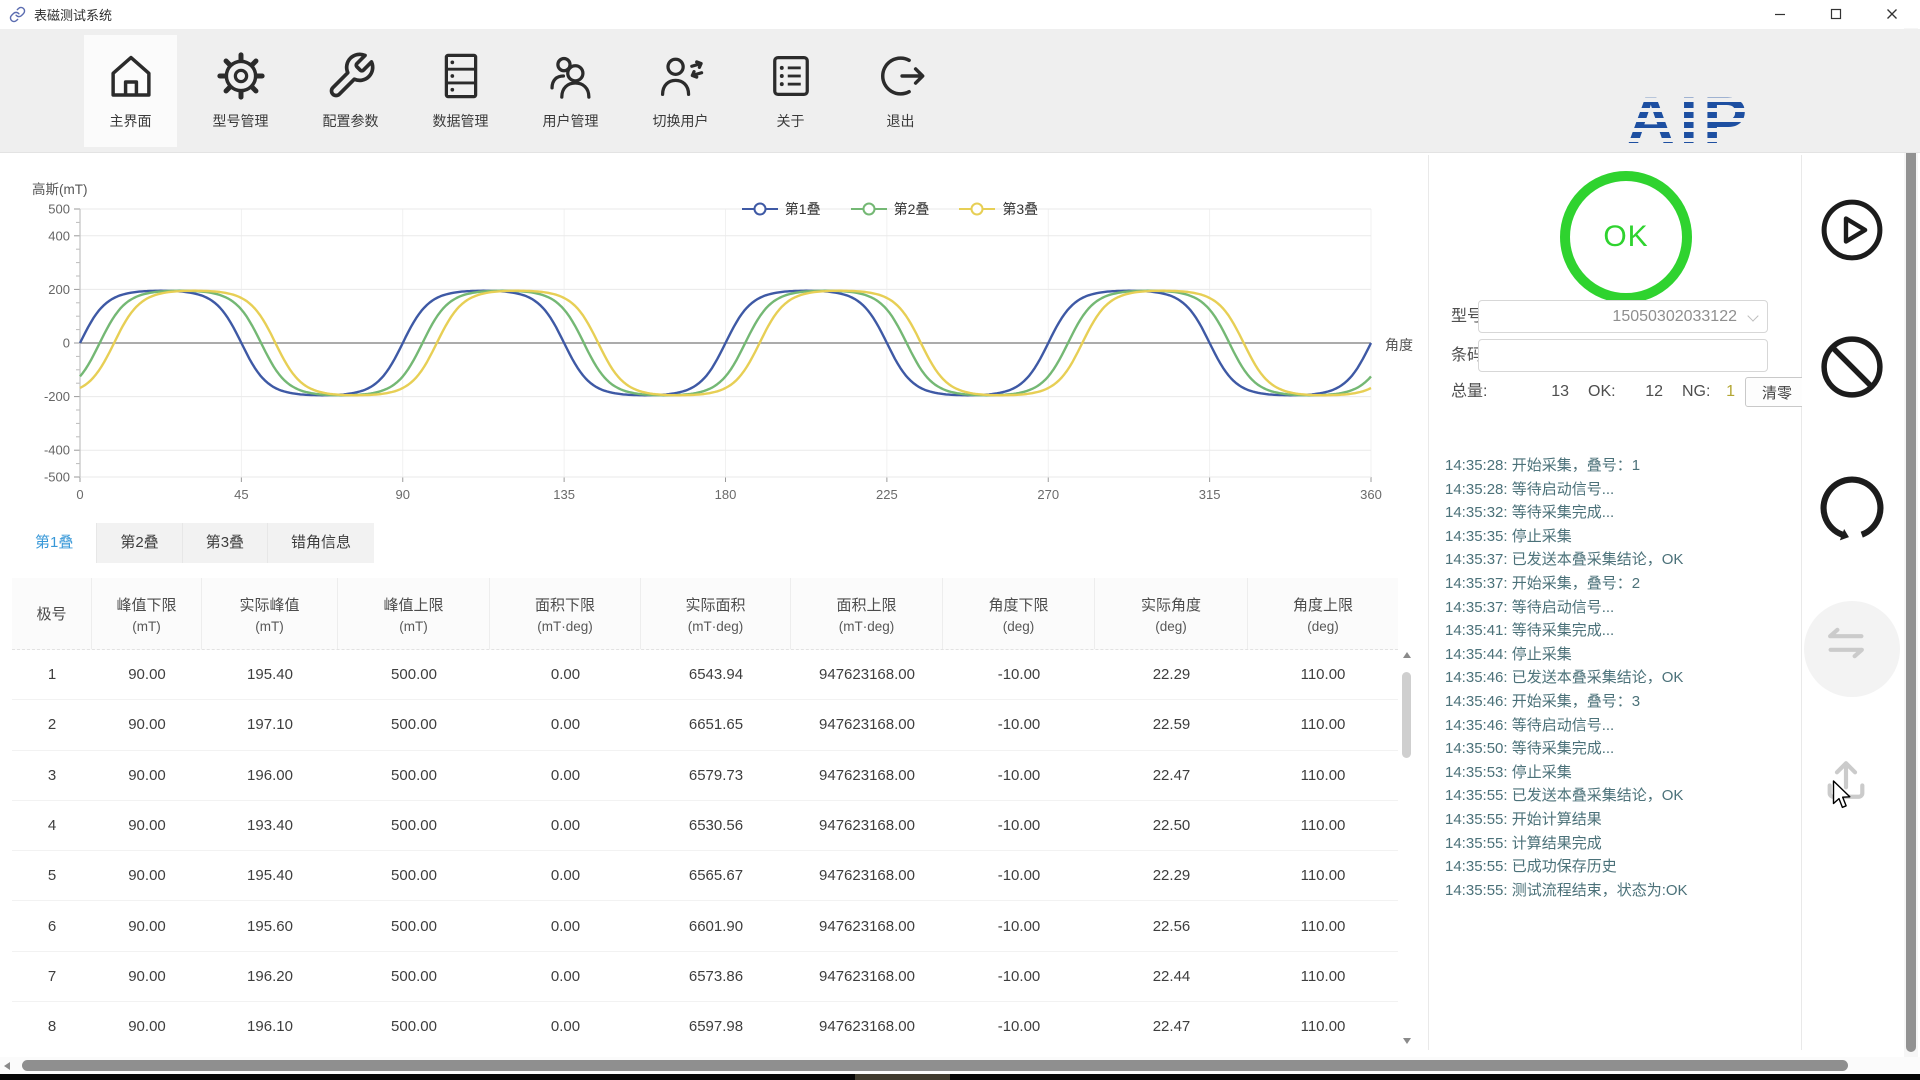  Describe the element at coordinates (130, 90) in the screenshot. I see `toolbar-item-主界面: 主界面` at that location.